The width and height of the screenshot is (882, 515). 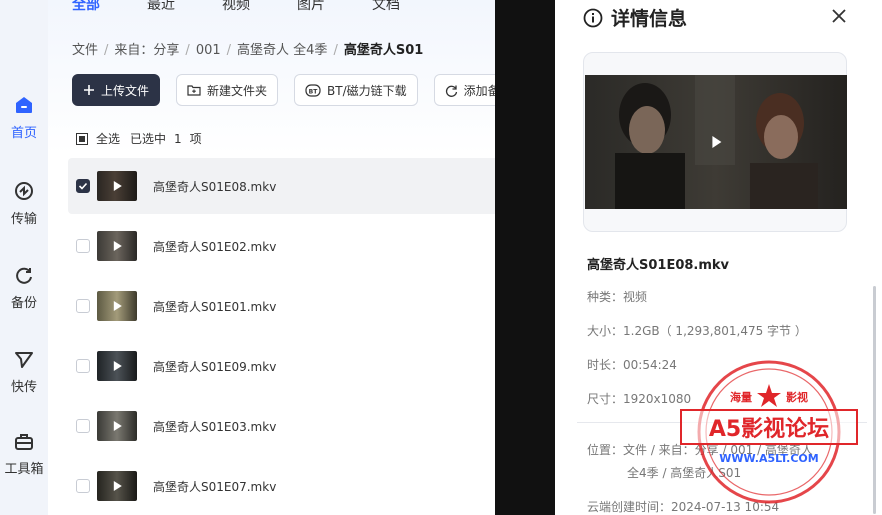 What do you see at coordinates (23, 303) in the screenshot?
I see `rail-label-backup: 备份` at bounding box center [23, 303].